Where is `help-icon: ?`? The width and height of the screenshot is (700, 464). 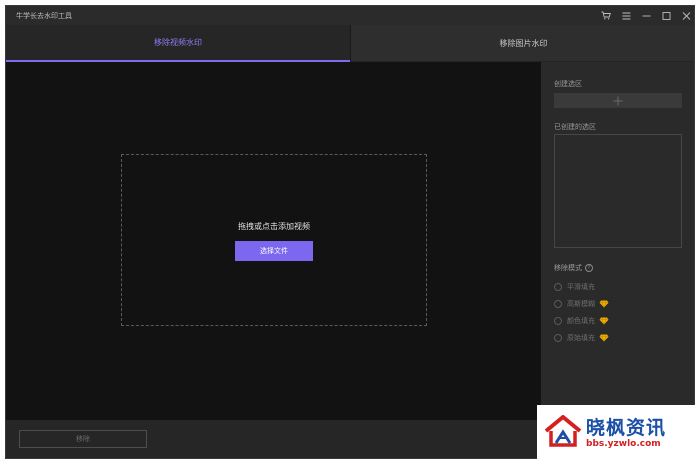
help-icon: ? is located at coordinates (589, 268).